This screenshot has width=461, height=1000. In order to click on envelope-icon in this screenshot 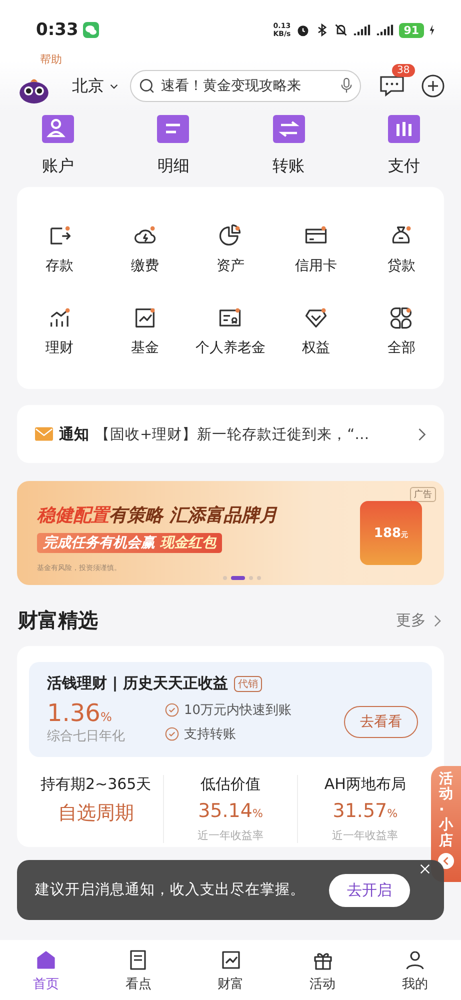, I will do `click(44, 434)`.